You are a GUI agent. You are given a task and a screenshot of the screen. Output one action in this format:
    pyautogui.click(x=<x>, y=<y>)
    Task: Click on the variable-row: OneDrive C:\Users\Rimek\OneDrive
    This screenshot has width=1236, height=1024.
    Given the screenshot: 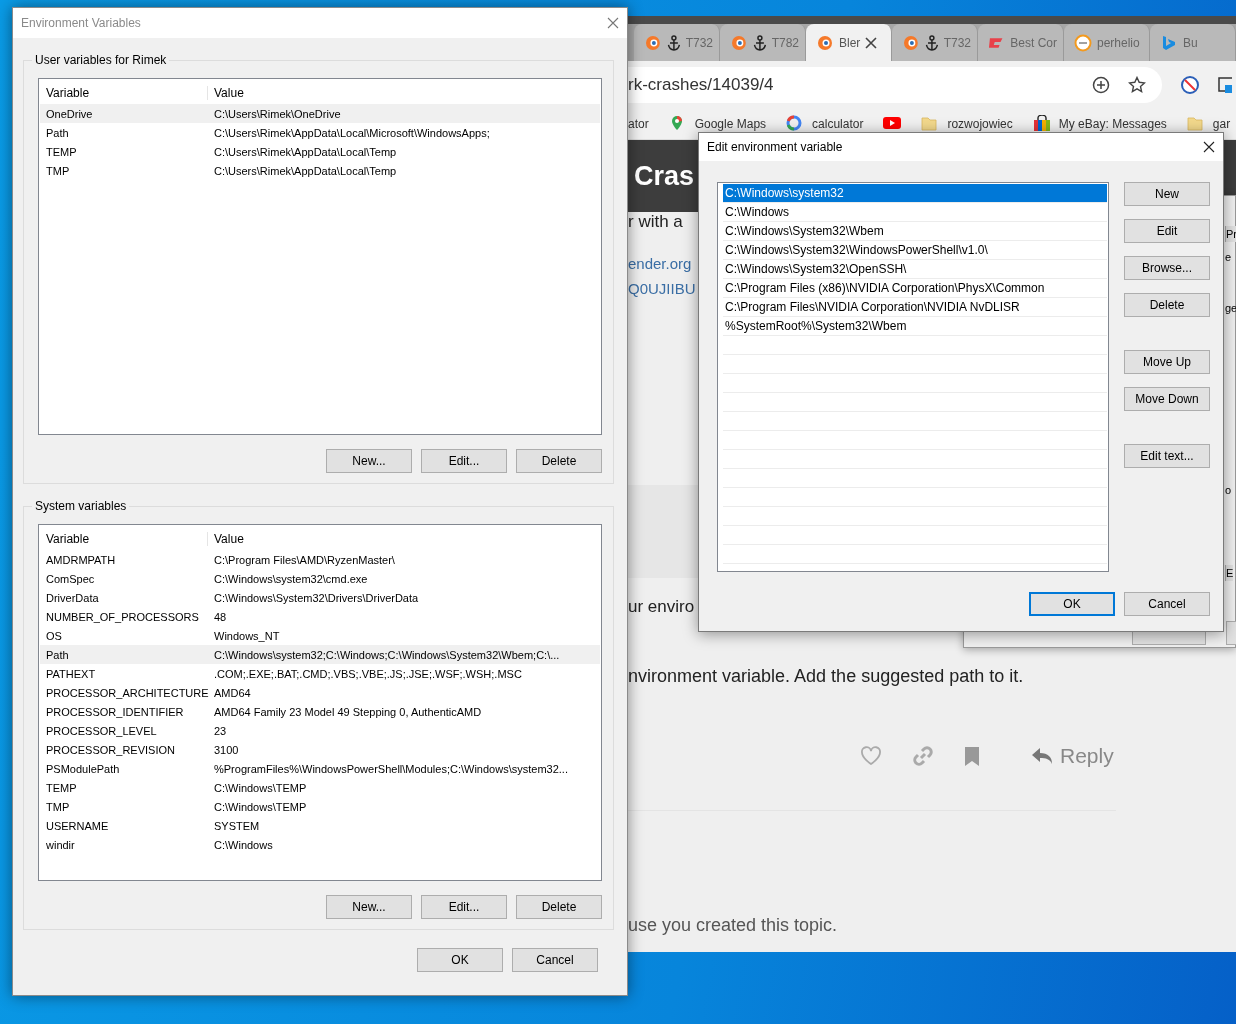 What is the action you would take?
    pyautogui.click(x=320, y=113)
    